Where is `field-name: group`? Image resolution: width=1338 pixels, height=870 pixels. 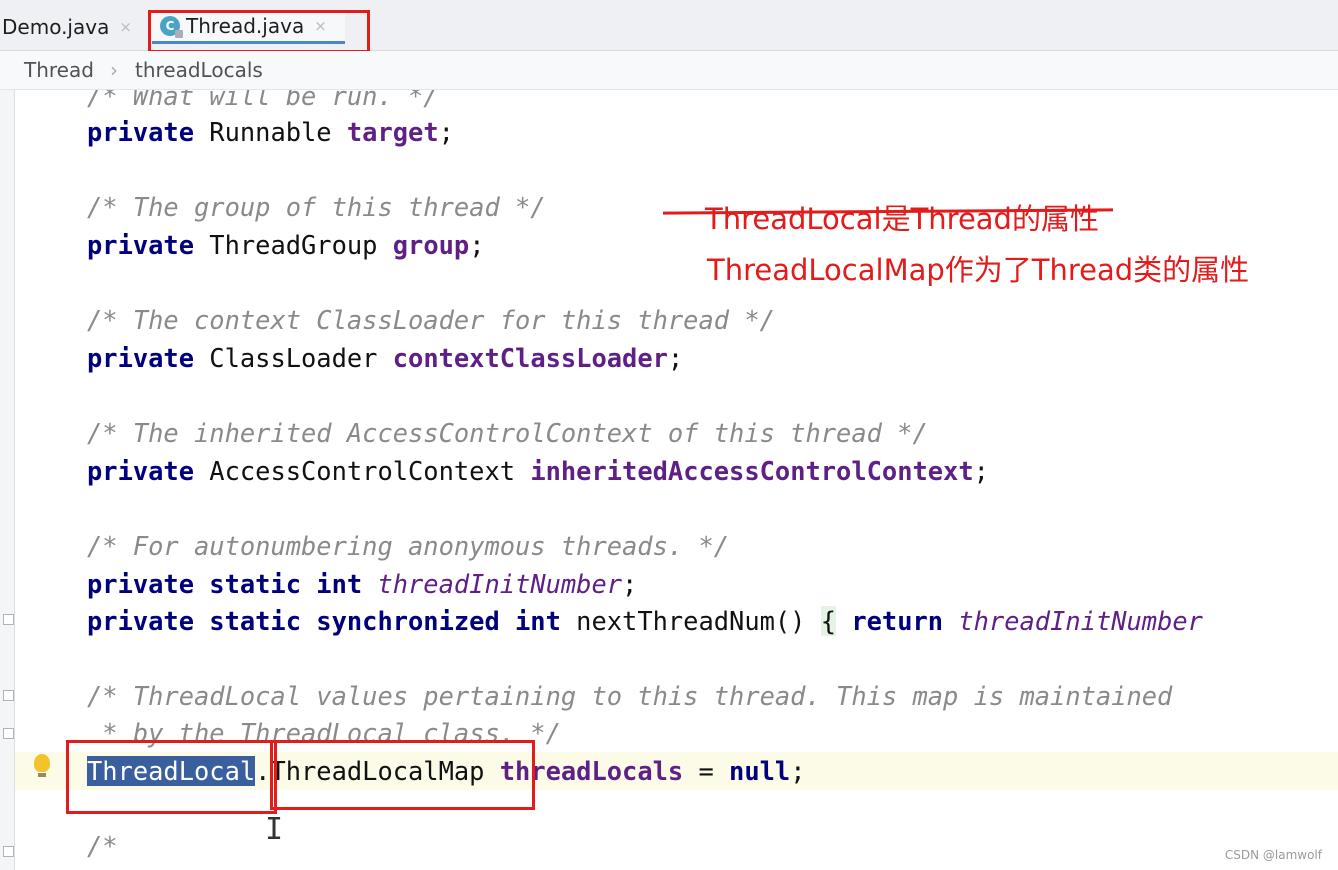
field-name: group is located at coordinates (431, 245).